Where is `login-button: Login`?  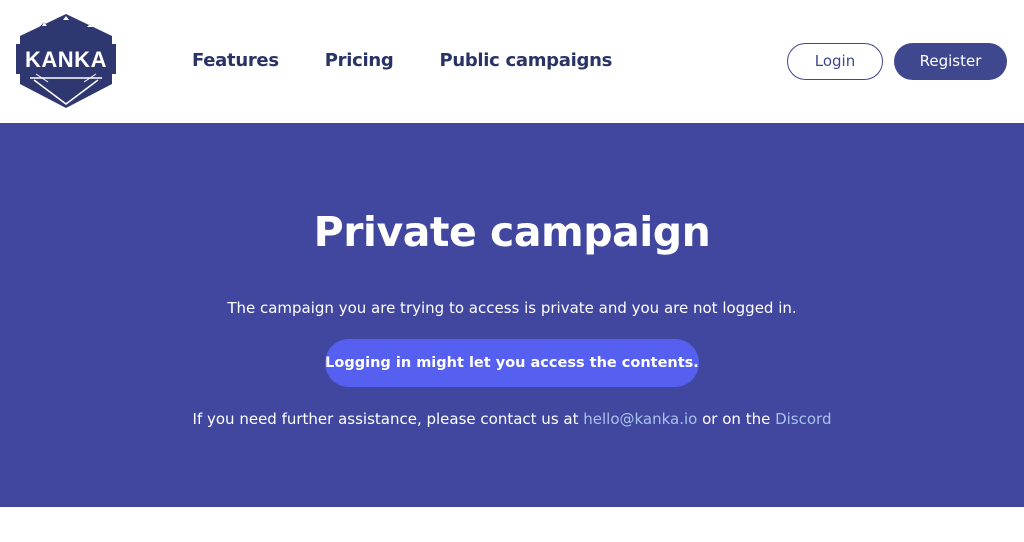
login-button: Login is located at coordinates (835, 61).